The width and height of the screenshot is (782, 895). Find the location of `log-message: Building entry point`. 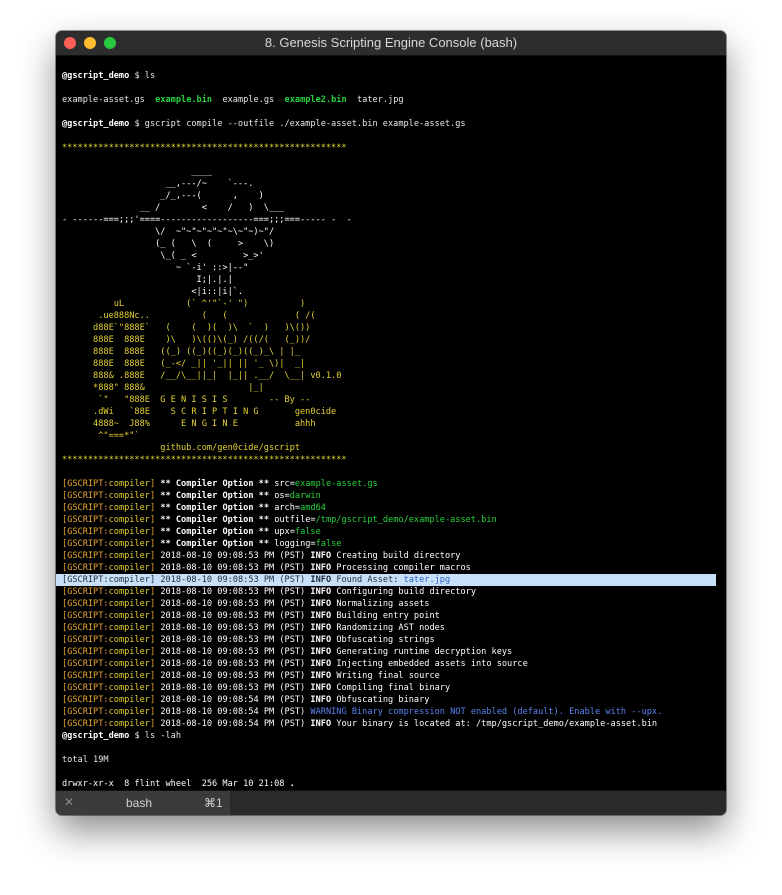

log-message: Building entry point is located at coordinates (388, 616).